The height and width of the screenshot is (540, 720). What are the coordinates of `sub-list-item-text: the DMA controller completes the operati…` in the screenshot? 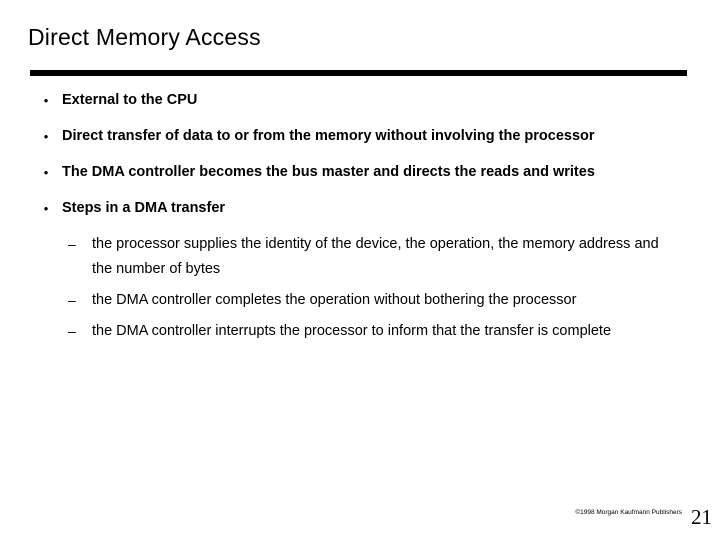 It's located at (334, 300).